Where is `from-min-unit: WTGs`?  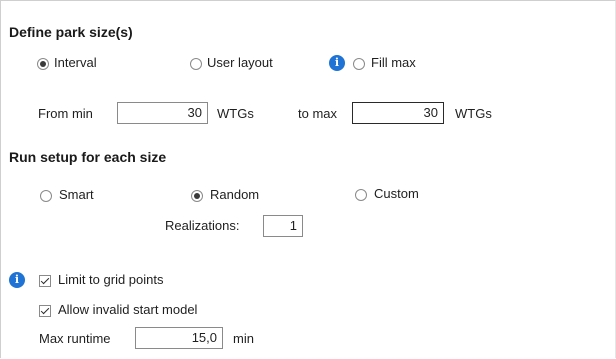 from-min-unit: WTGs is located at coordinates (235, 113).